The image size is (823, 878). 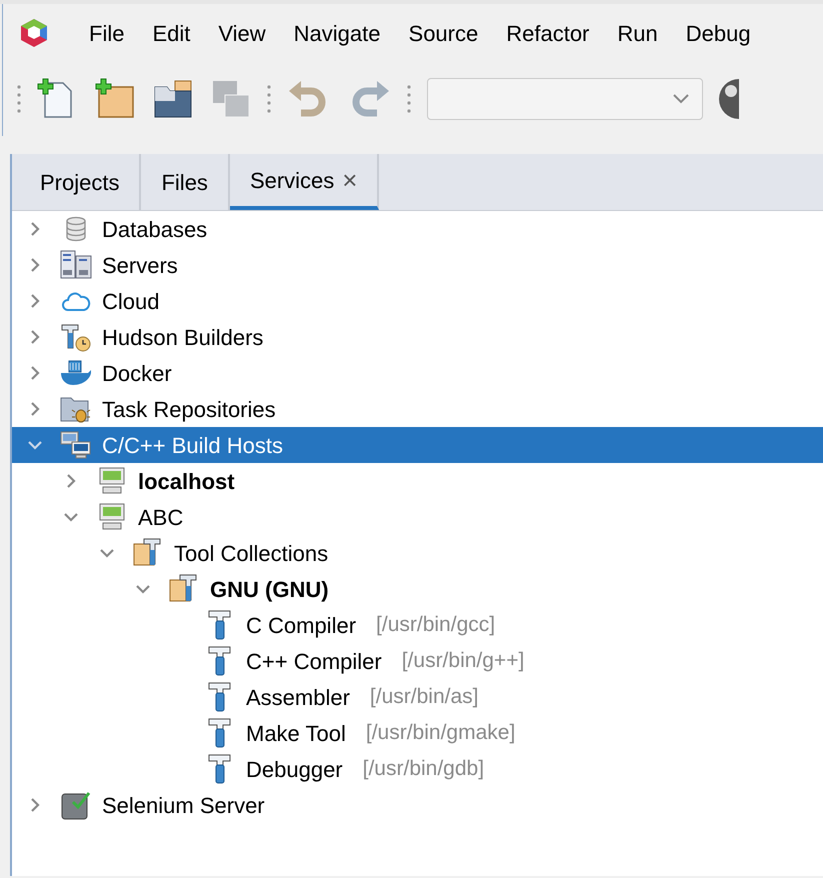 I want to click on server-rack-icon, so click(x=76, y=265).